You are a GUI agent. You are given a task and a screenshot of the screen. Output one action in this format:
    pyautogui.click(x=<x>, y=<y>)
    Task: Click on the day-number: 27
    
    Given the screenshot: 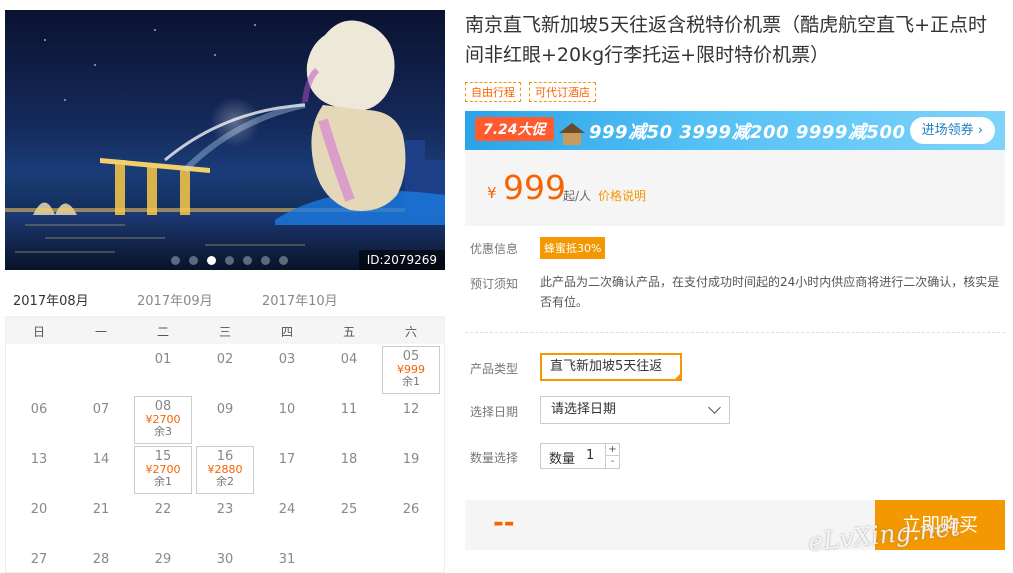 What is the action you would take?
    pyautogui.click(x=39, y=559)
    